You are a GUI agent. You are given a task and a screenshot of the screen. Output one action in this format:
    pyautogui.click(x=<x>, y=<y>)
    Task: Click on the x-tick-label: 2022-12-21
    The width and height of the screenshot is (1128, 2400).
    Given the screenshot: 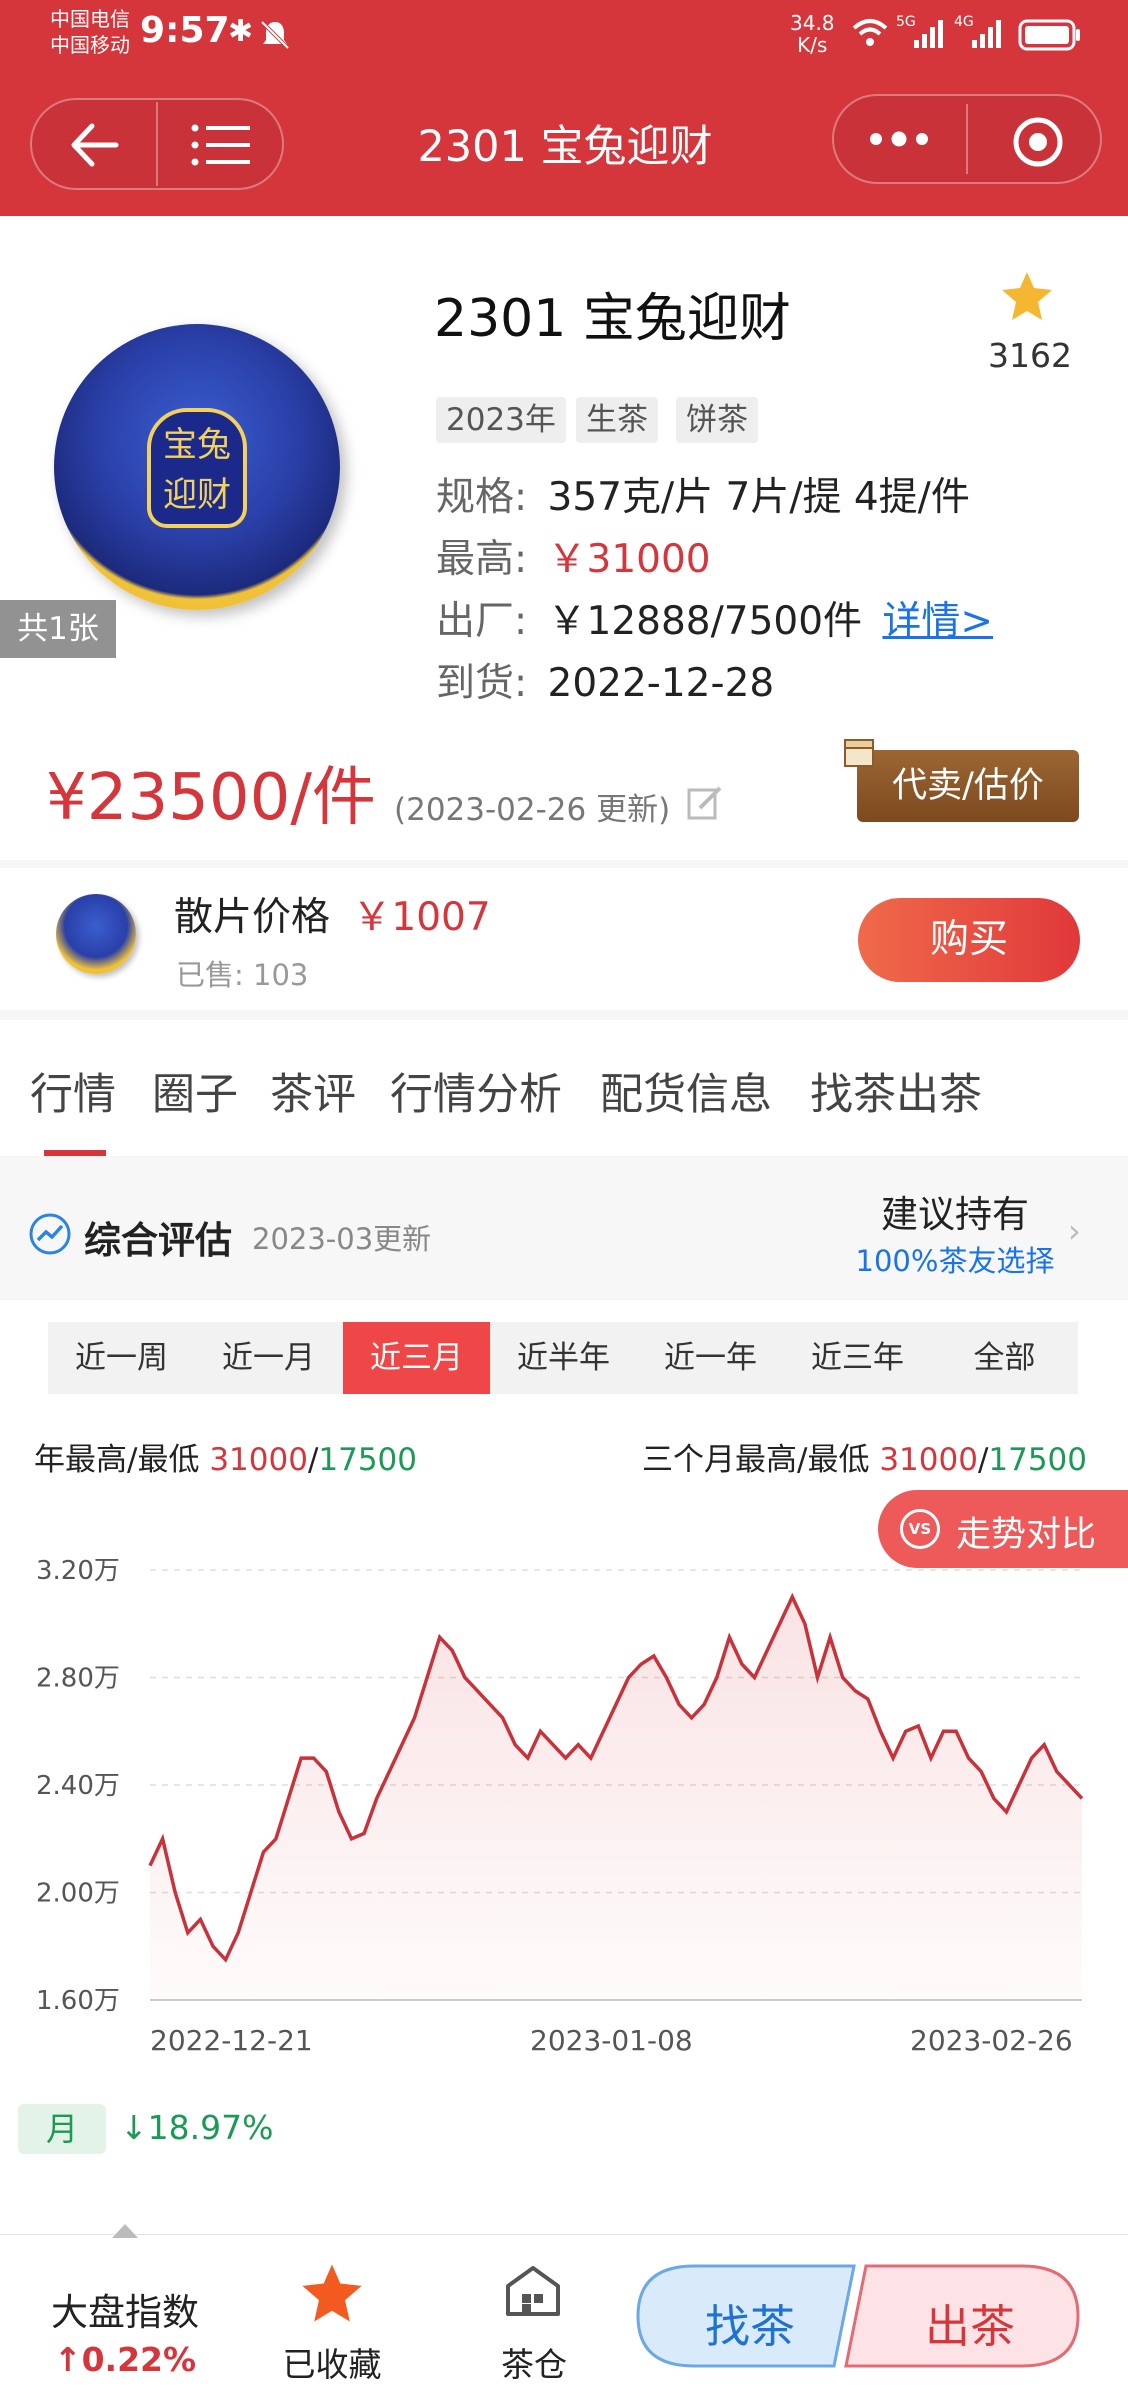 What is the action you would take?
    pyautogui.click(x=231, y=2040)
    